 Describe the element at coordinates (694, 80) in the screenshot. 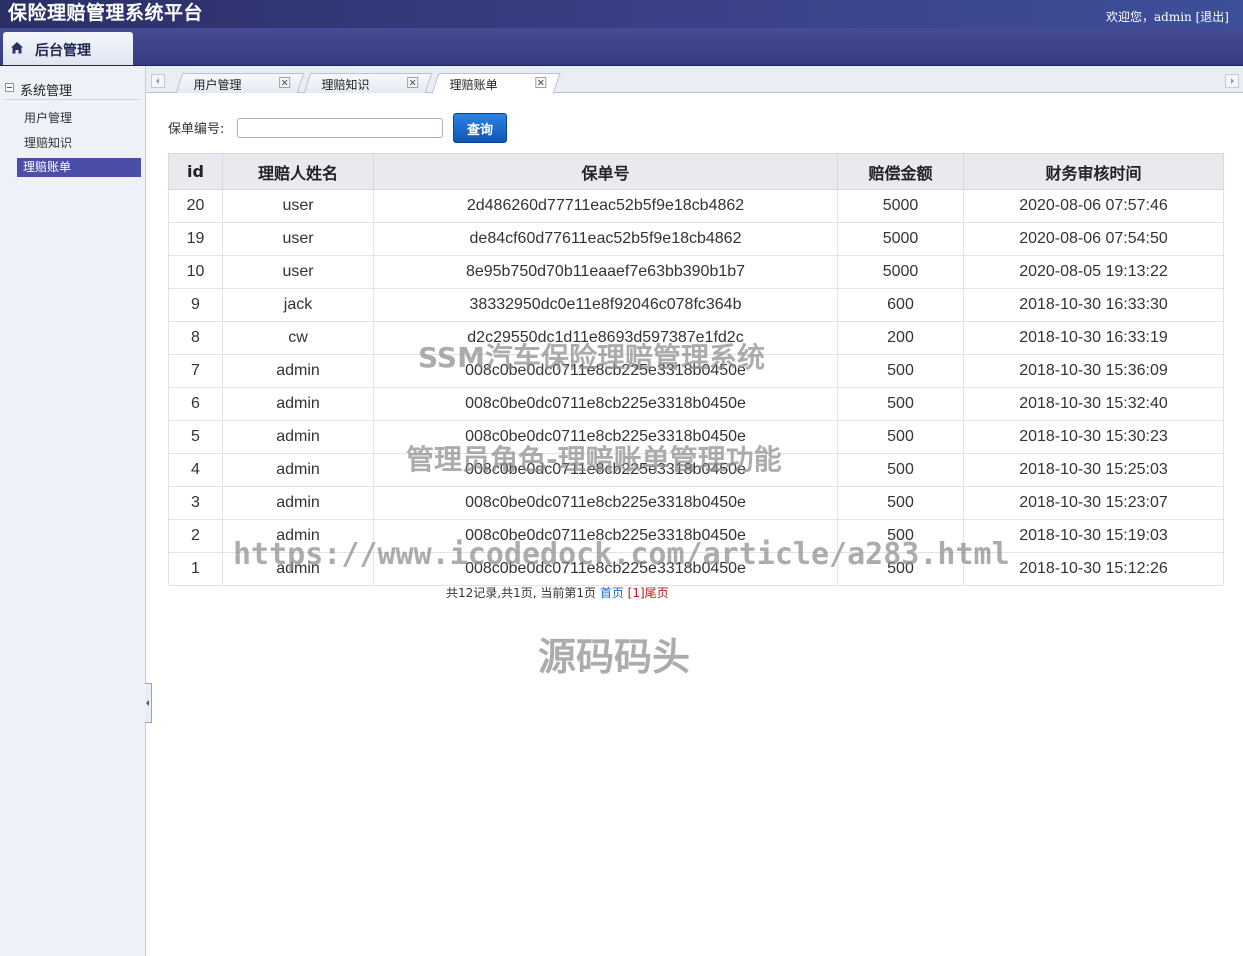

I see `tab-strip: 用户管理 理赔知识 理赔账单` at that location.